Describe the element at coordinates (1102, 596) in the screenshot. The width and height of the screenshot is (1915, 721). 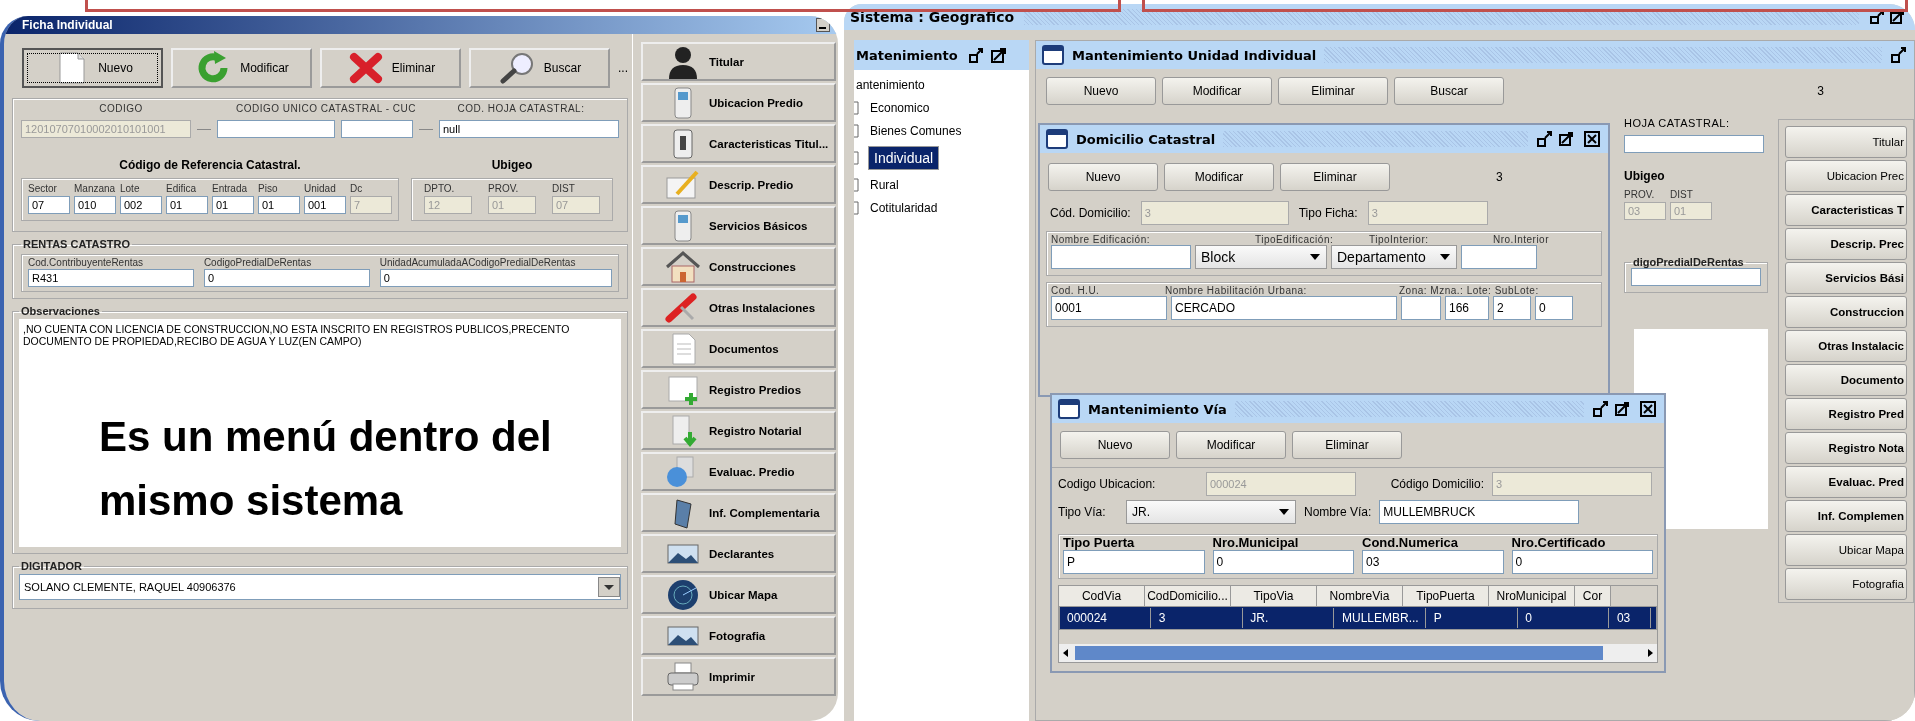
I see `column-header: CodVia` at that location.